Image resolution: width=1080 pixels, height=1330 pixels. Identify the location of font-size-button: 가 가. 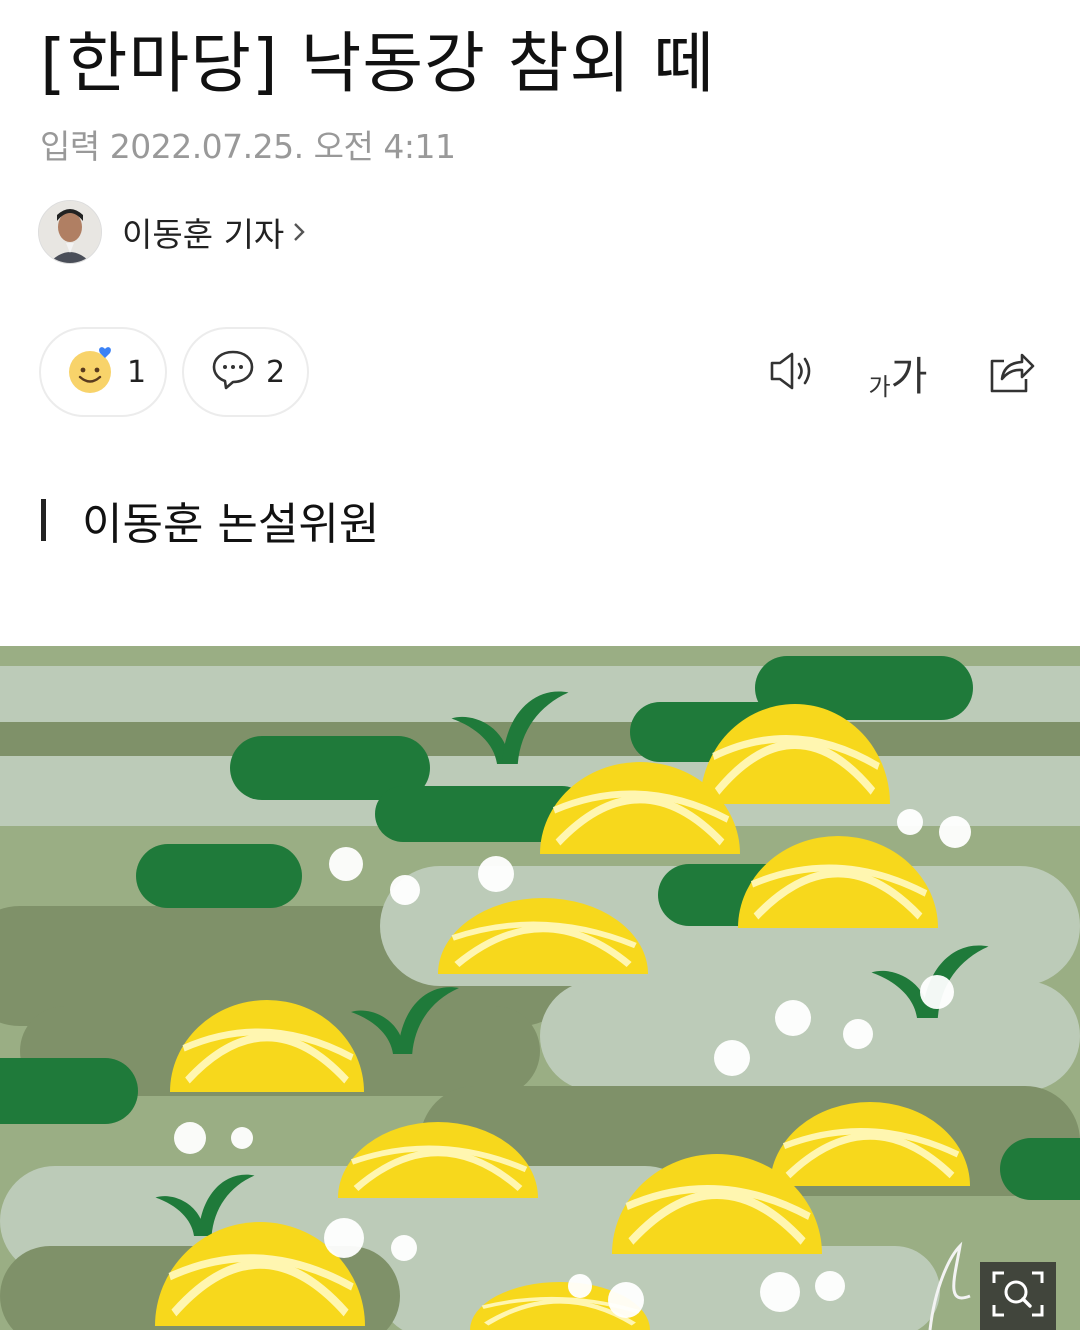
(898, 373).